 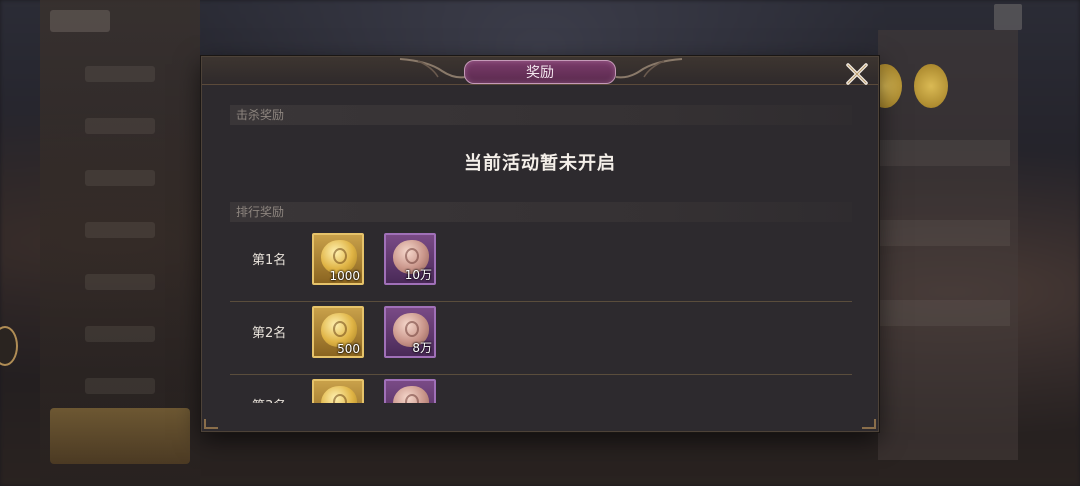 What do you see at coordinates (541, 265) in the screenshot?
I see `rank-row: 第1名 1000 10万` at bounding box center [541, 265].